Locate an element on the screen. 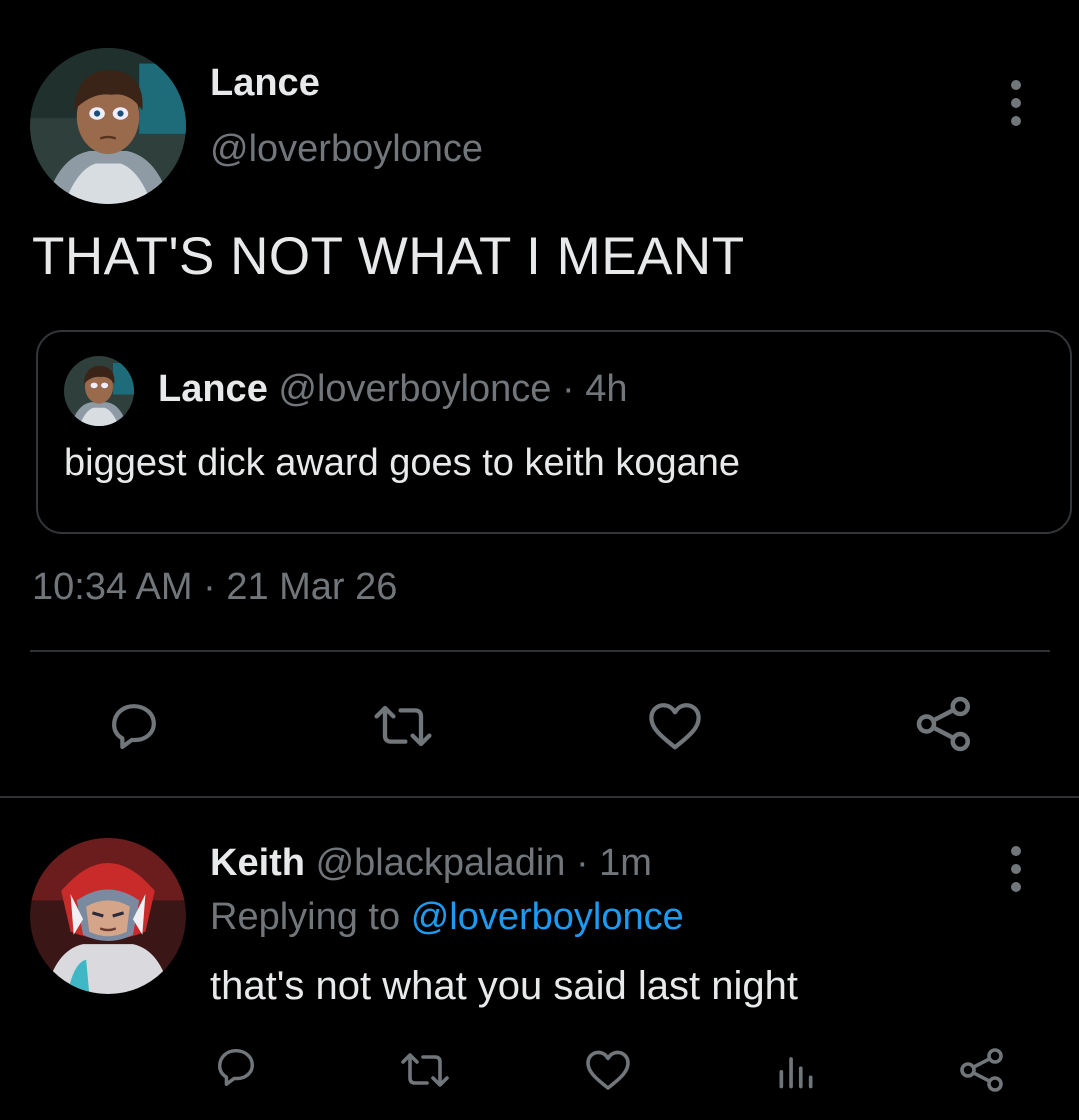  quoted-author-name: Lance is located at coordinates (213, 389).